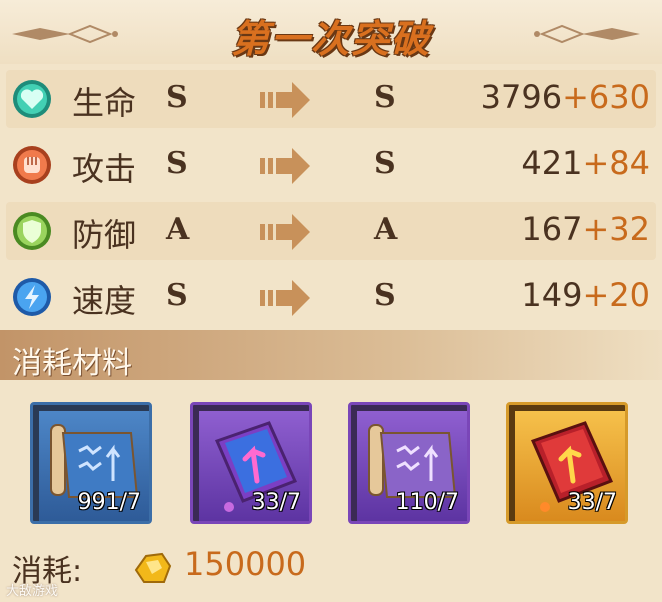  Describe the element at coordinates (72, 363) in the screenshot. I see `materials-header-label: 消耗材料` at that location.